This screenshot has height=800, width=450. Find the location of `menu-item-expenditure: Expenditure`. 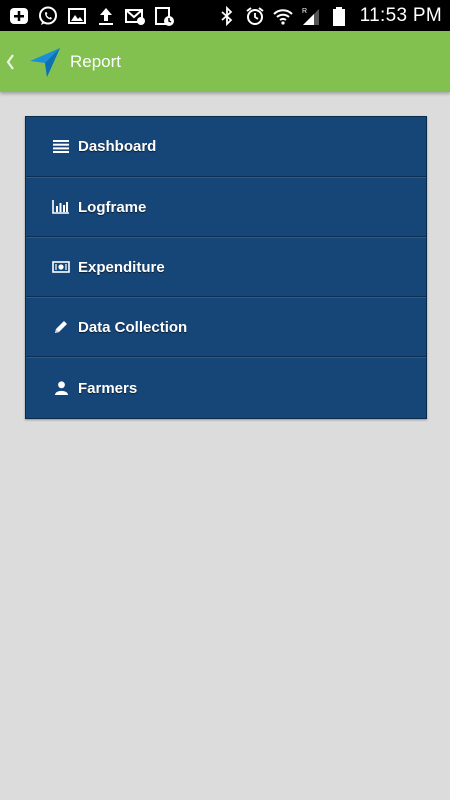

menu-item-expenditure: Expenditure is located at coordinates (226, 267).